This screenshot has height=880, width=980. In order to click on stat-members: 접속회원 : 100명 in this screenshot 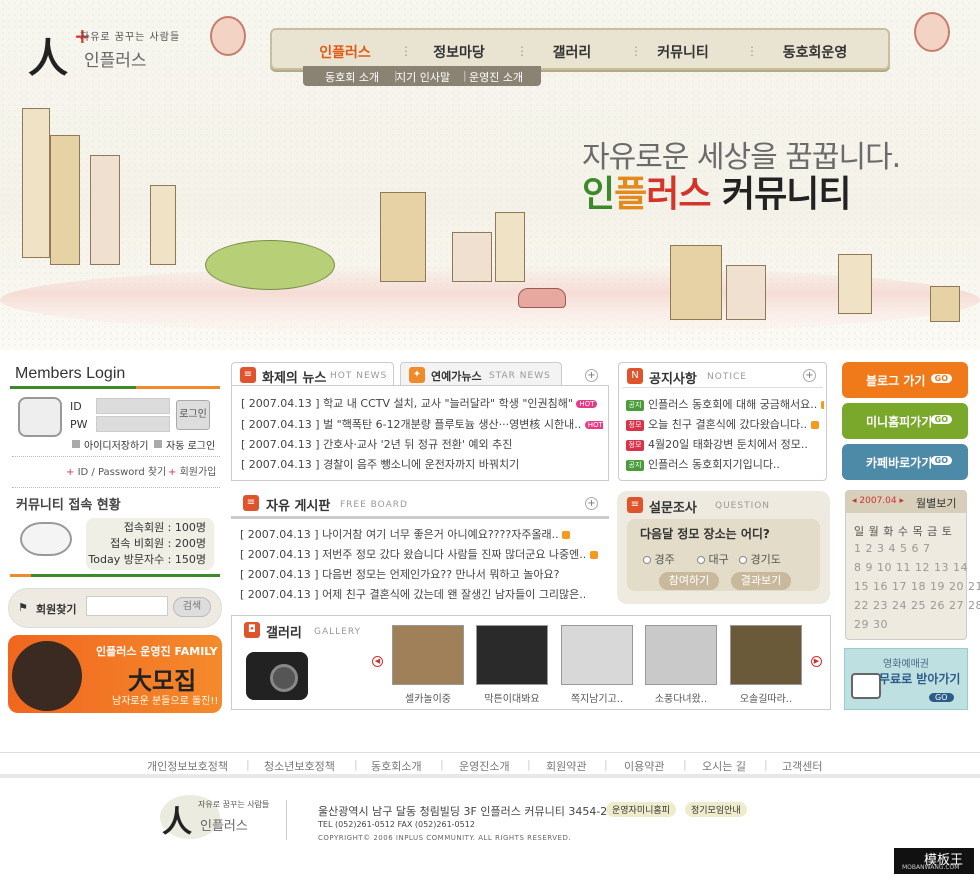, I will do `click(164, 527)`.